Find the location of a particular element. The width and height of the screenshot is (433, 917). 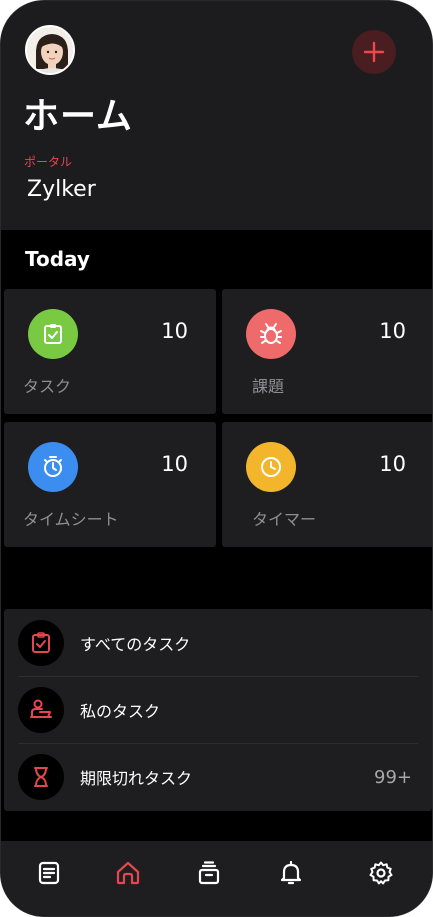

list-item-my-tasks: 私のタスク is located at coordinates (218, 709).